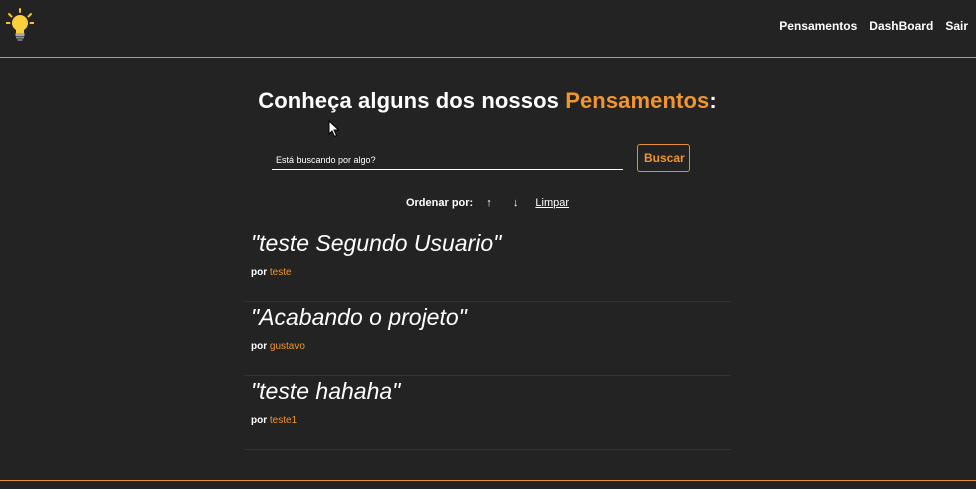  I want to click on author-name: teste1, so click(283, 420).